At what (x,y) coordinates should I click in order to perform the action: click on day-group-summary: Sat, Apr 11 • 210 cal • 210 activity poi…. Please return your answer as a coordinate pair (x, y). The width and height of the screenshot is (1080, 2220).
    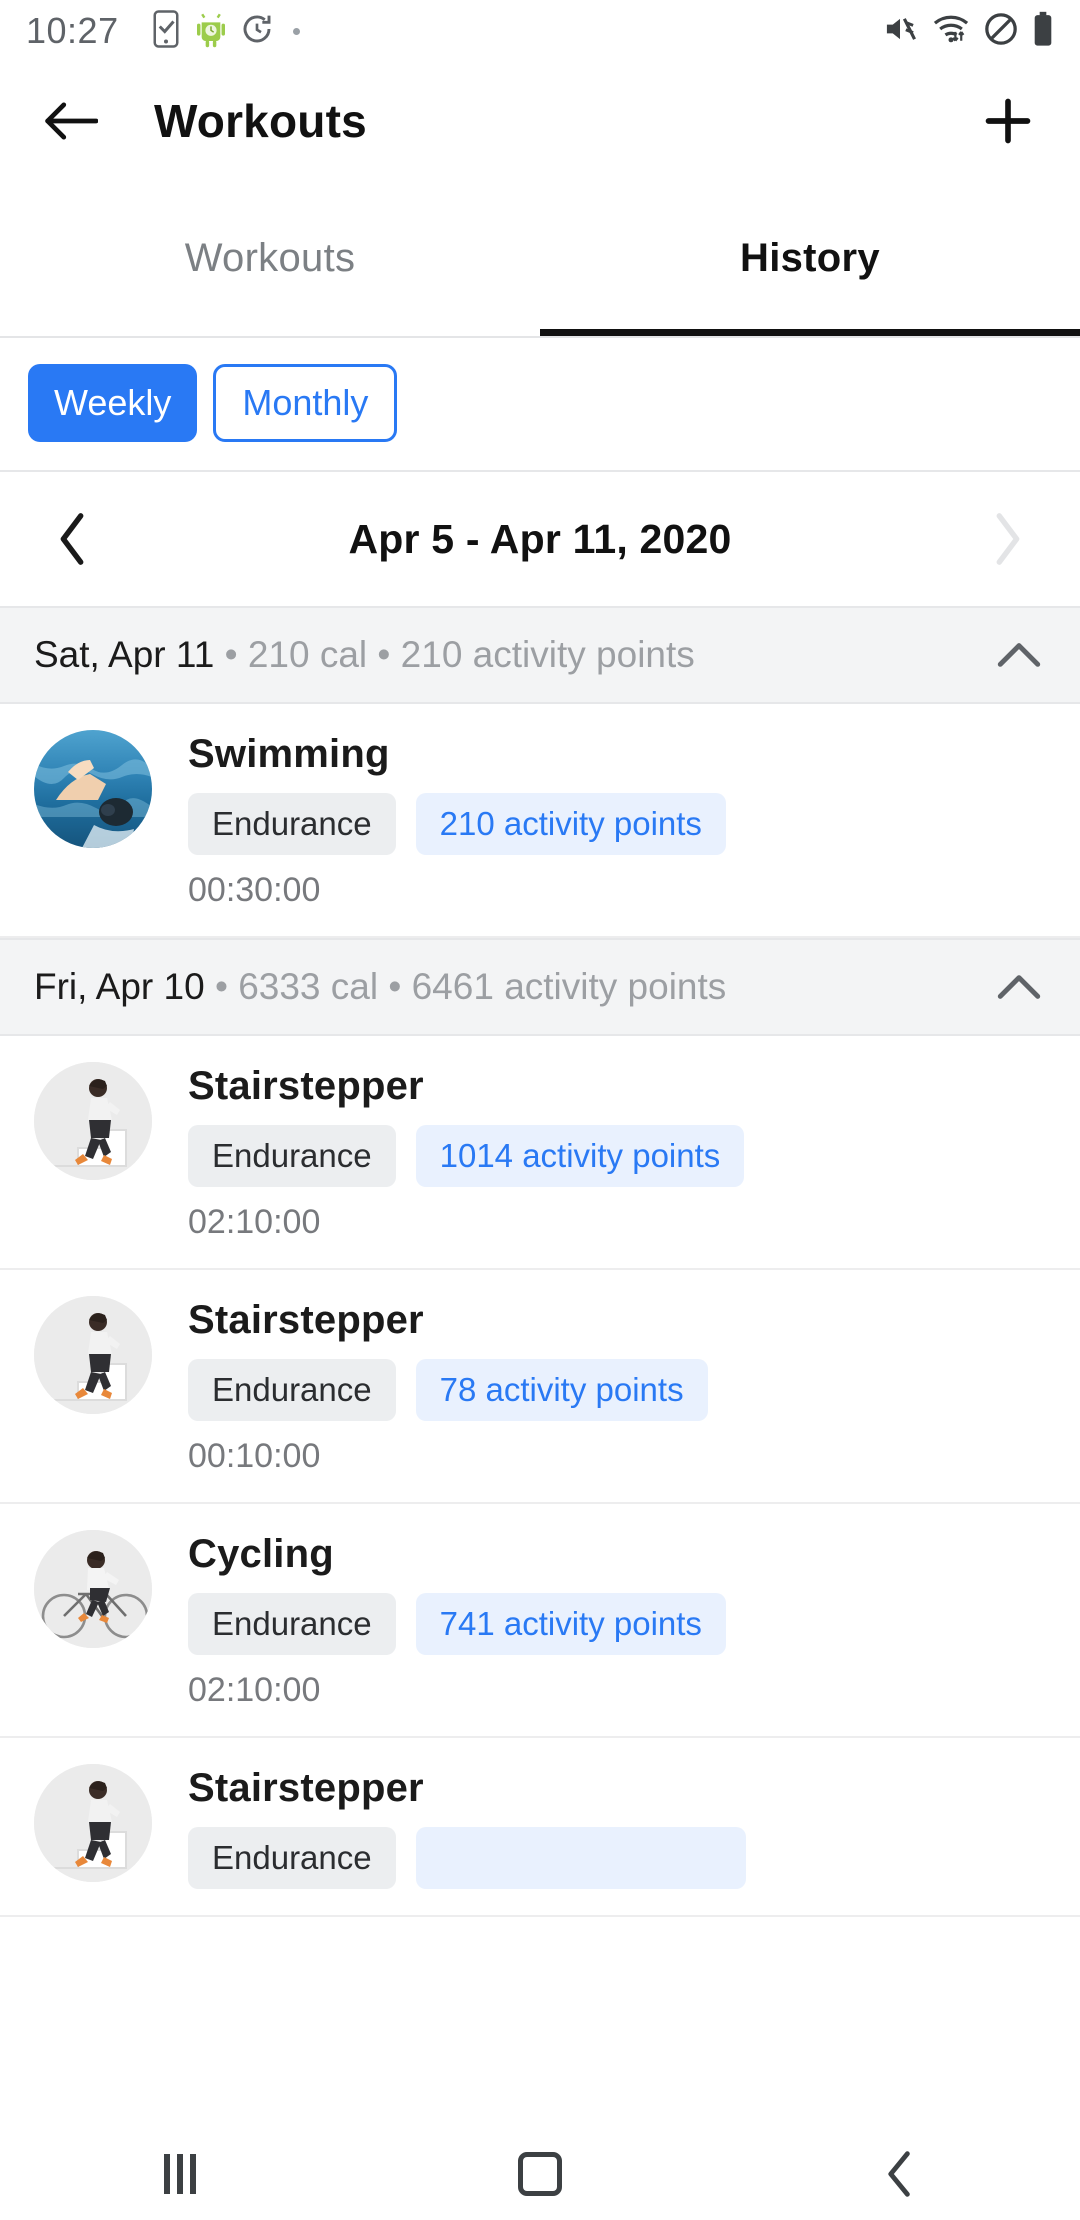
    Looking at the image, I should click on (513, 655).